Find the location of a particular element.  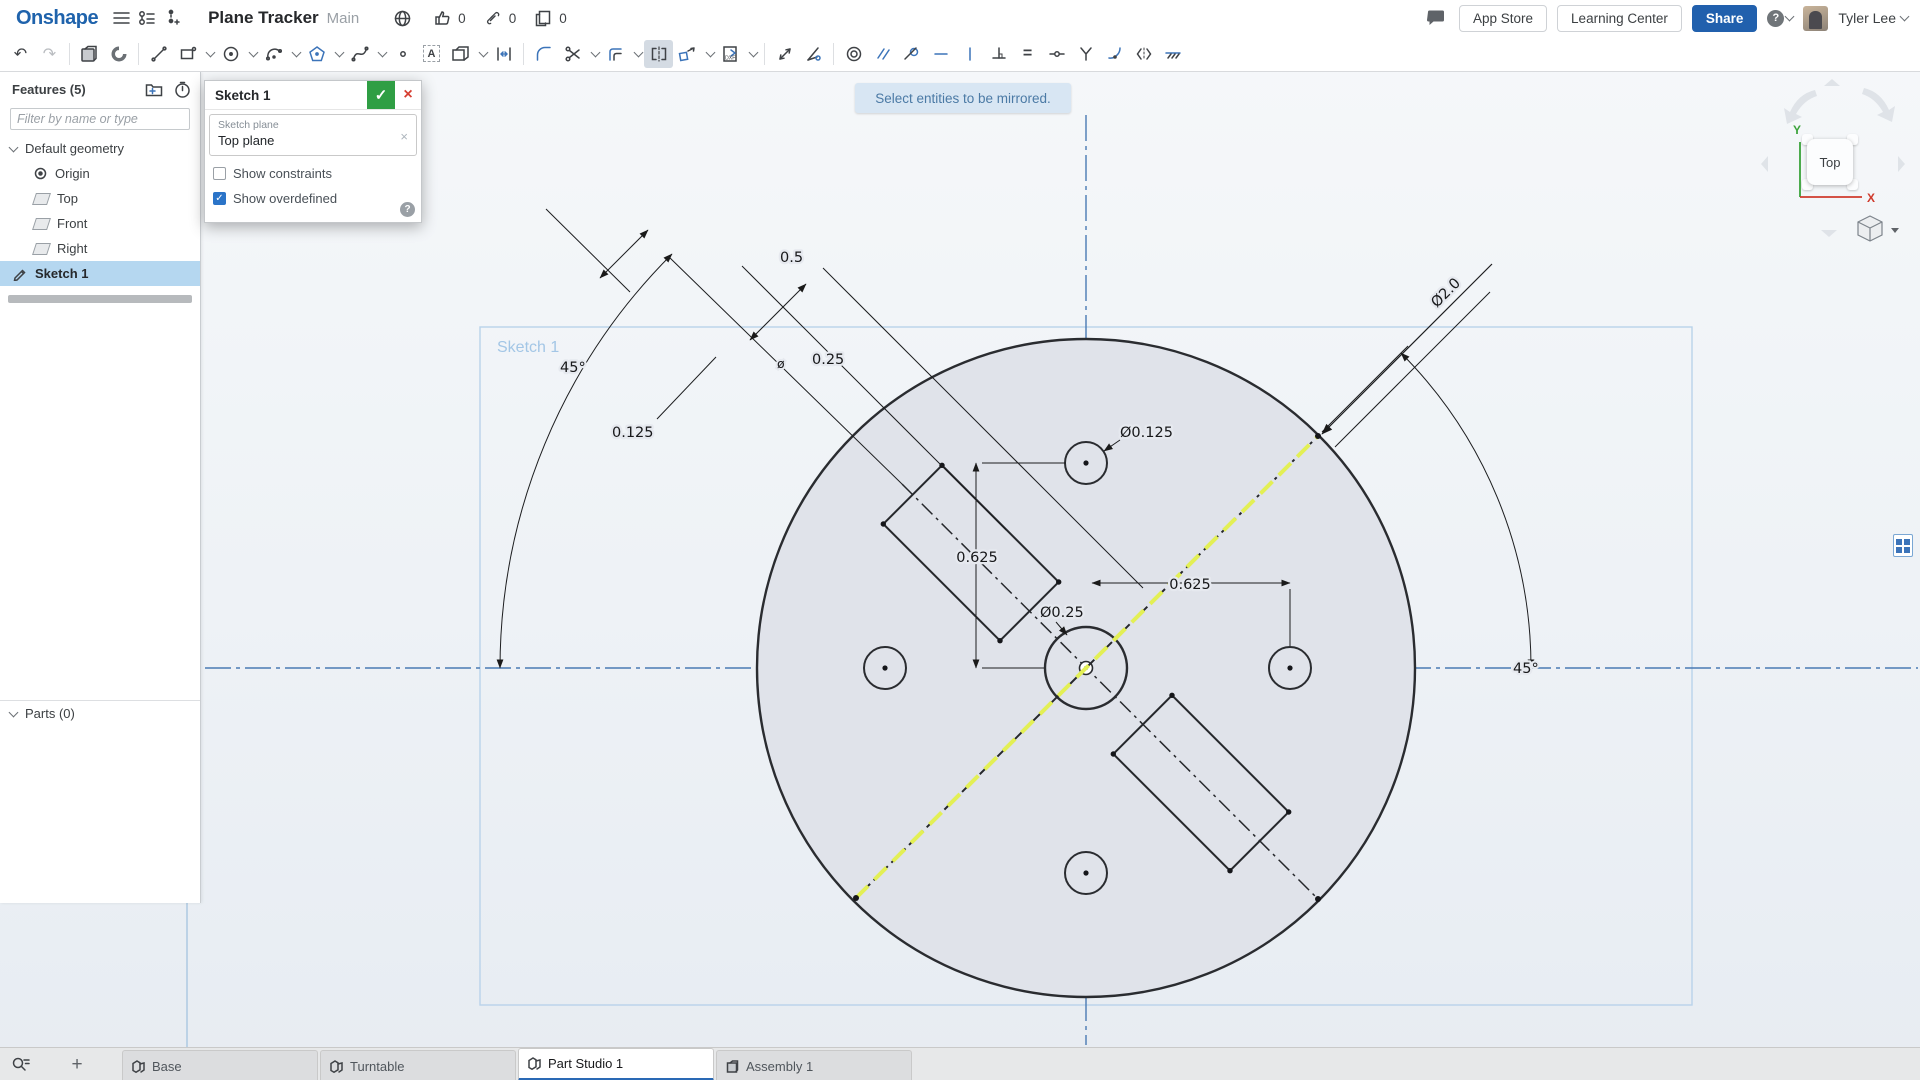

transform-tool is located at coordinates (687, 54).